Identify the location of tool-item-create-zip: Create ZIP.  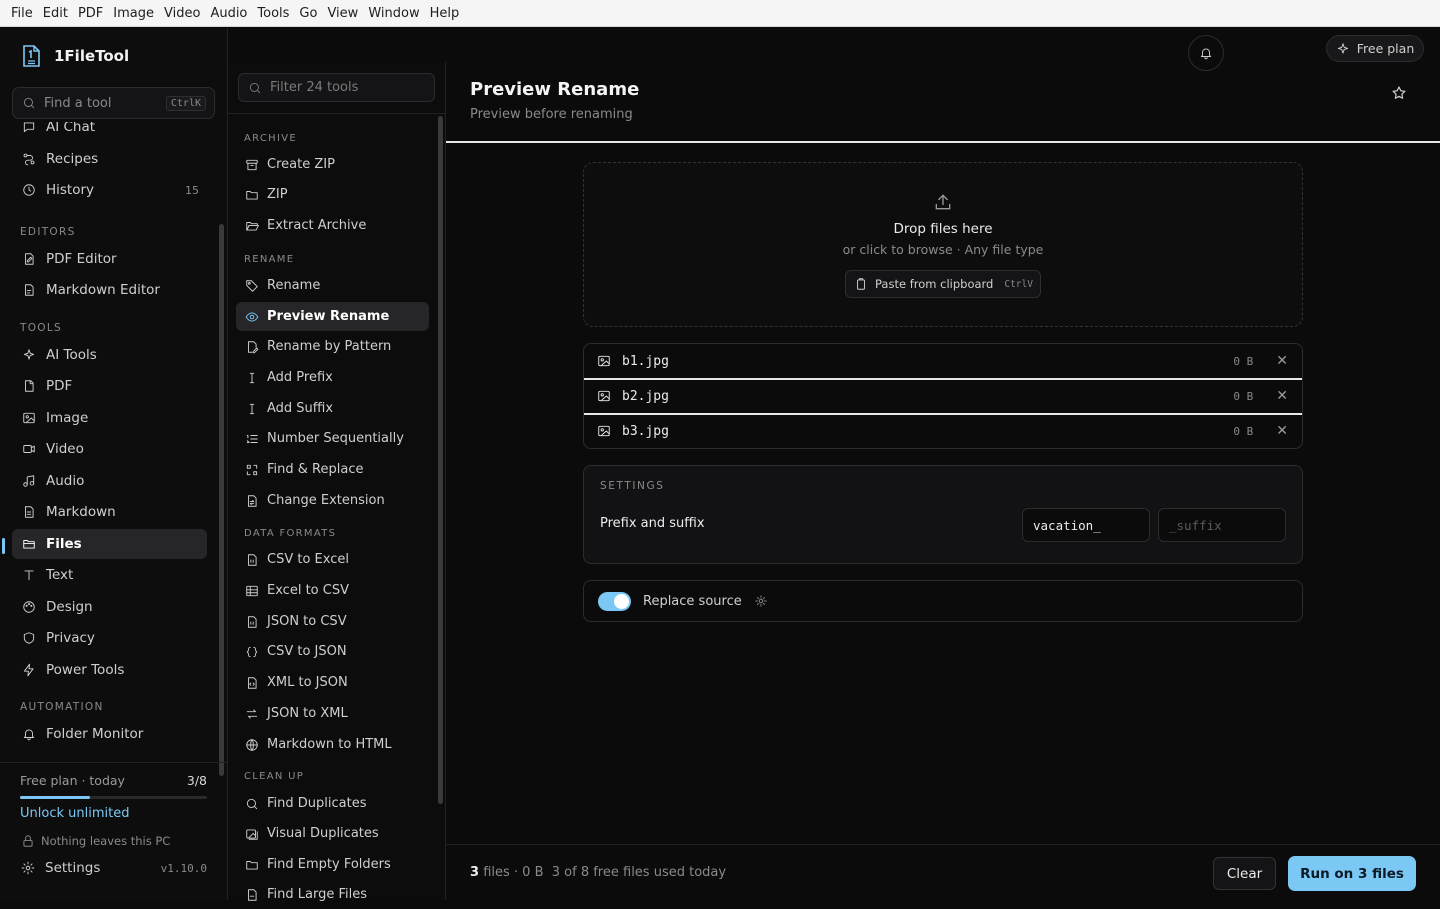
(332, 164).